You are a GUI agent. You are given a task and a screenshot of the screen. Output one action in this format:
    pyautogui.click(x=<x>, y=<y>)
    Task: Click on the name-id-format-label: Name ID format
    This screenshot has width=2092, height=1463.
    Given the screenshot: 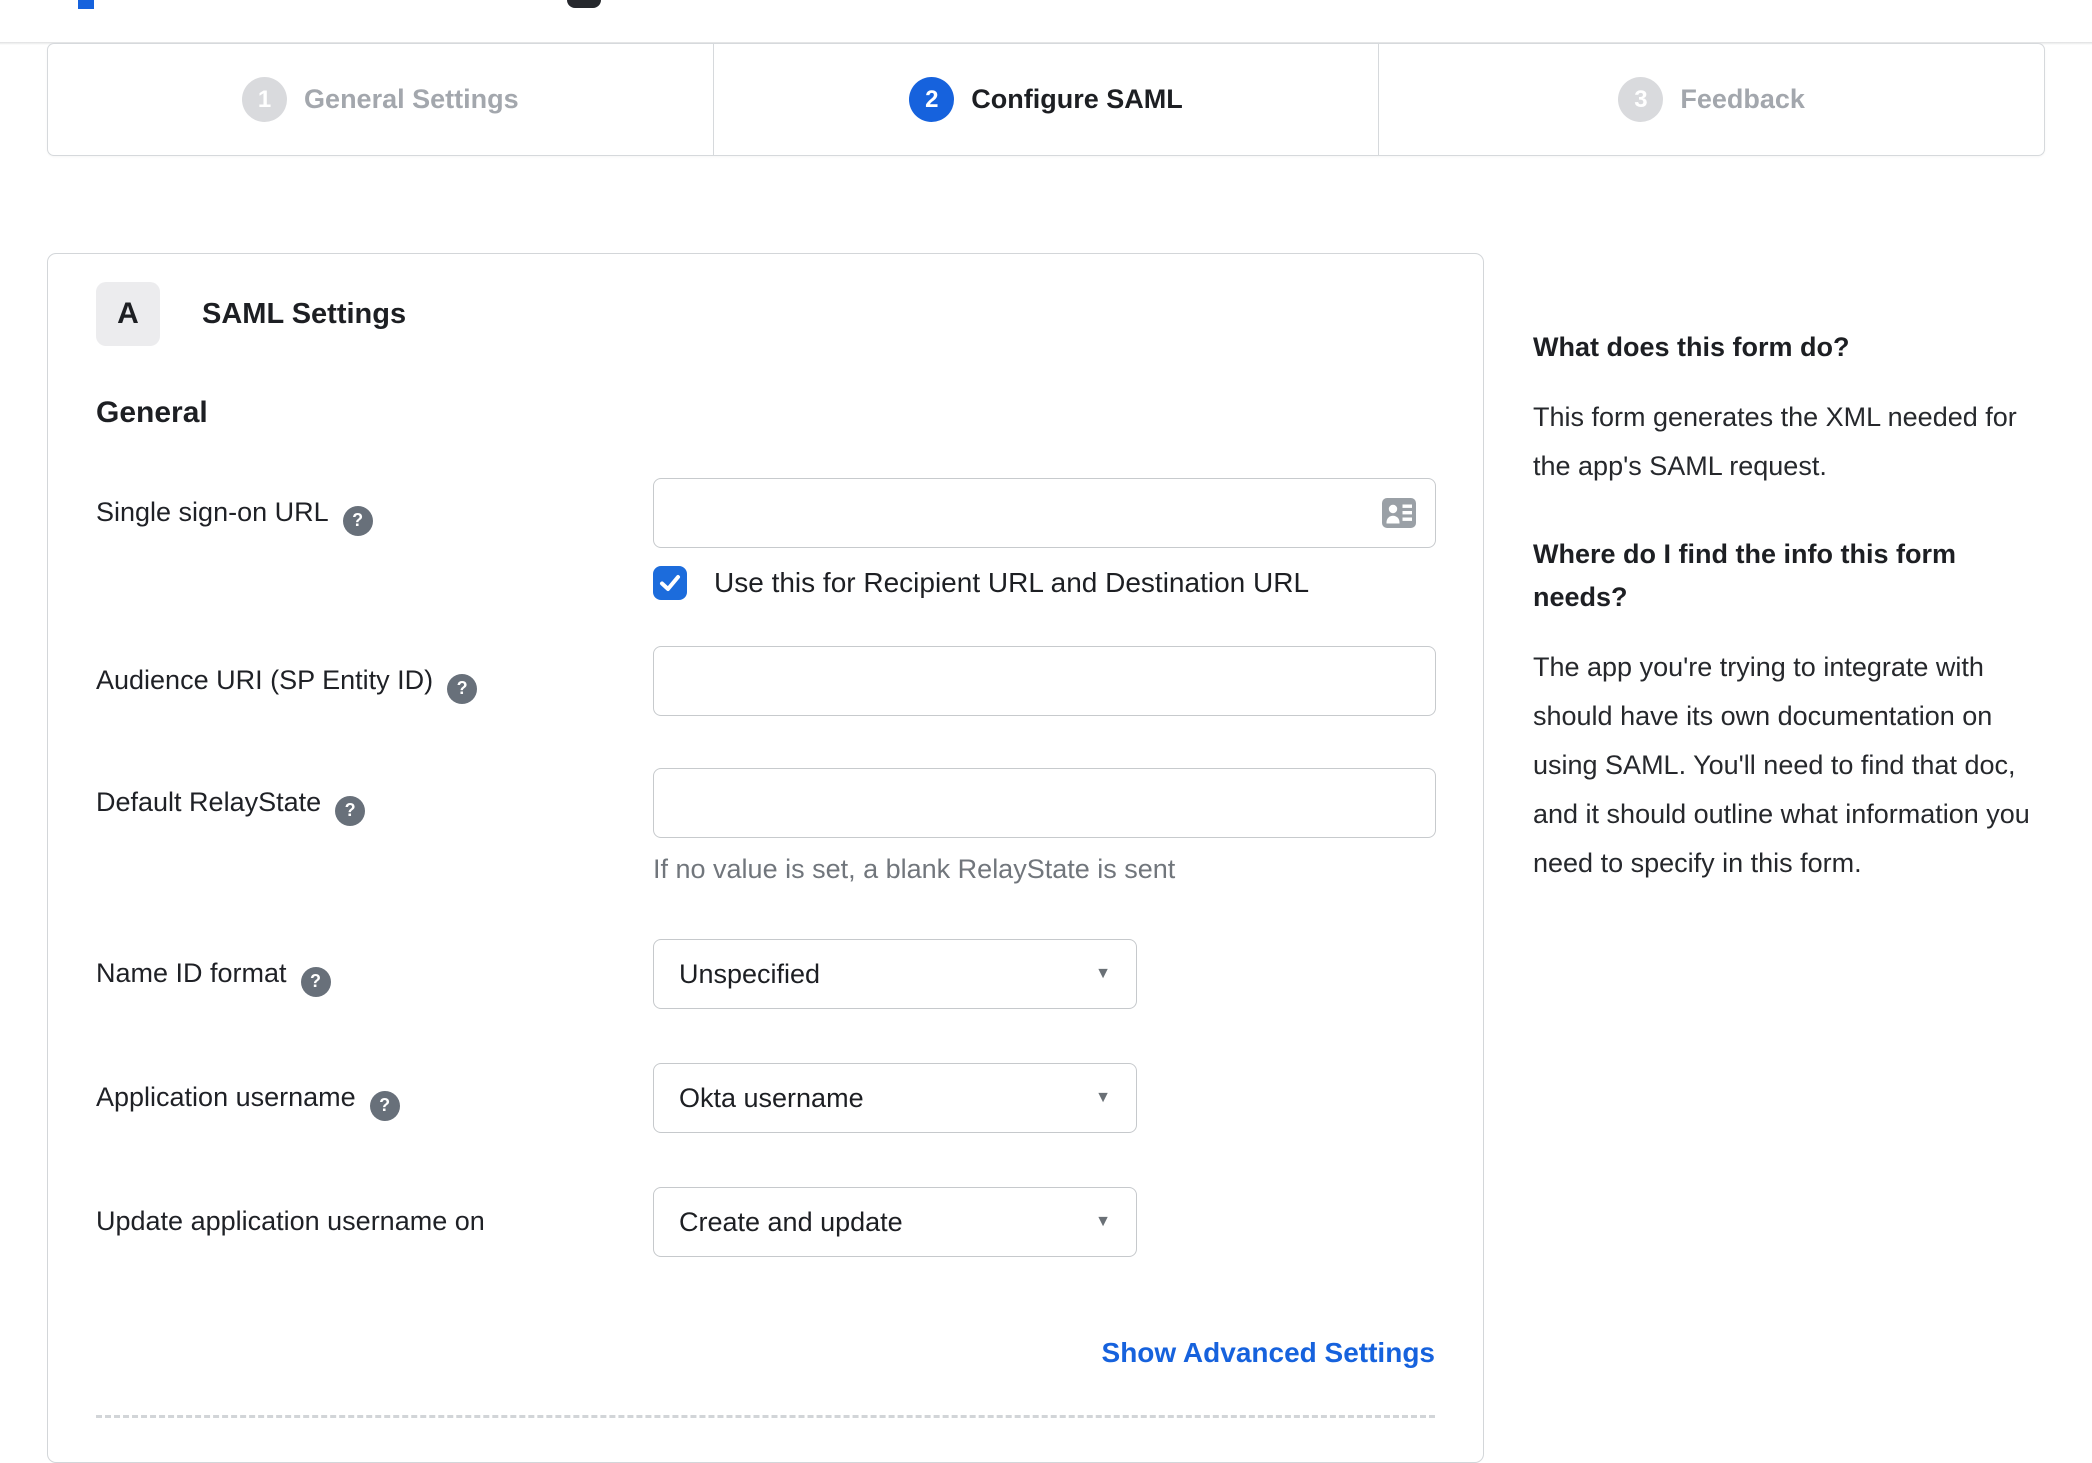 What is the action you would take?
    pyautogui.click(x=191, y=973)
    